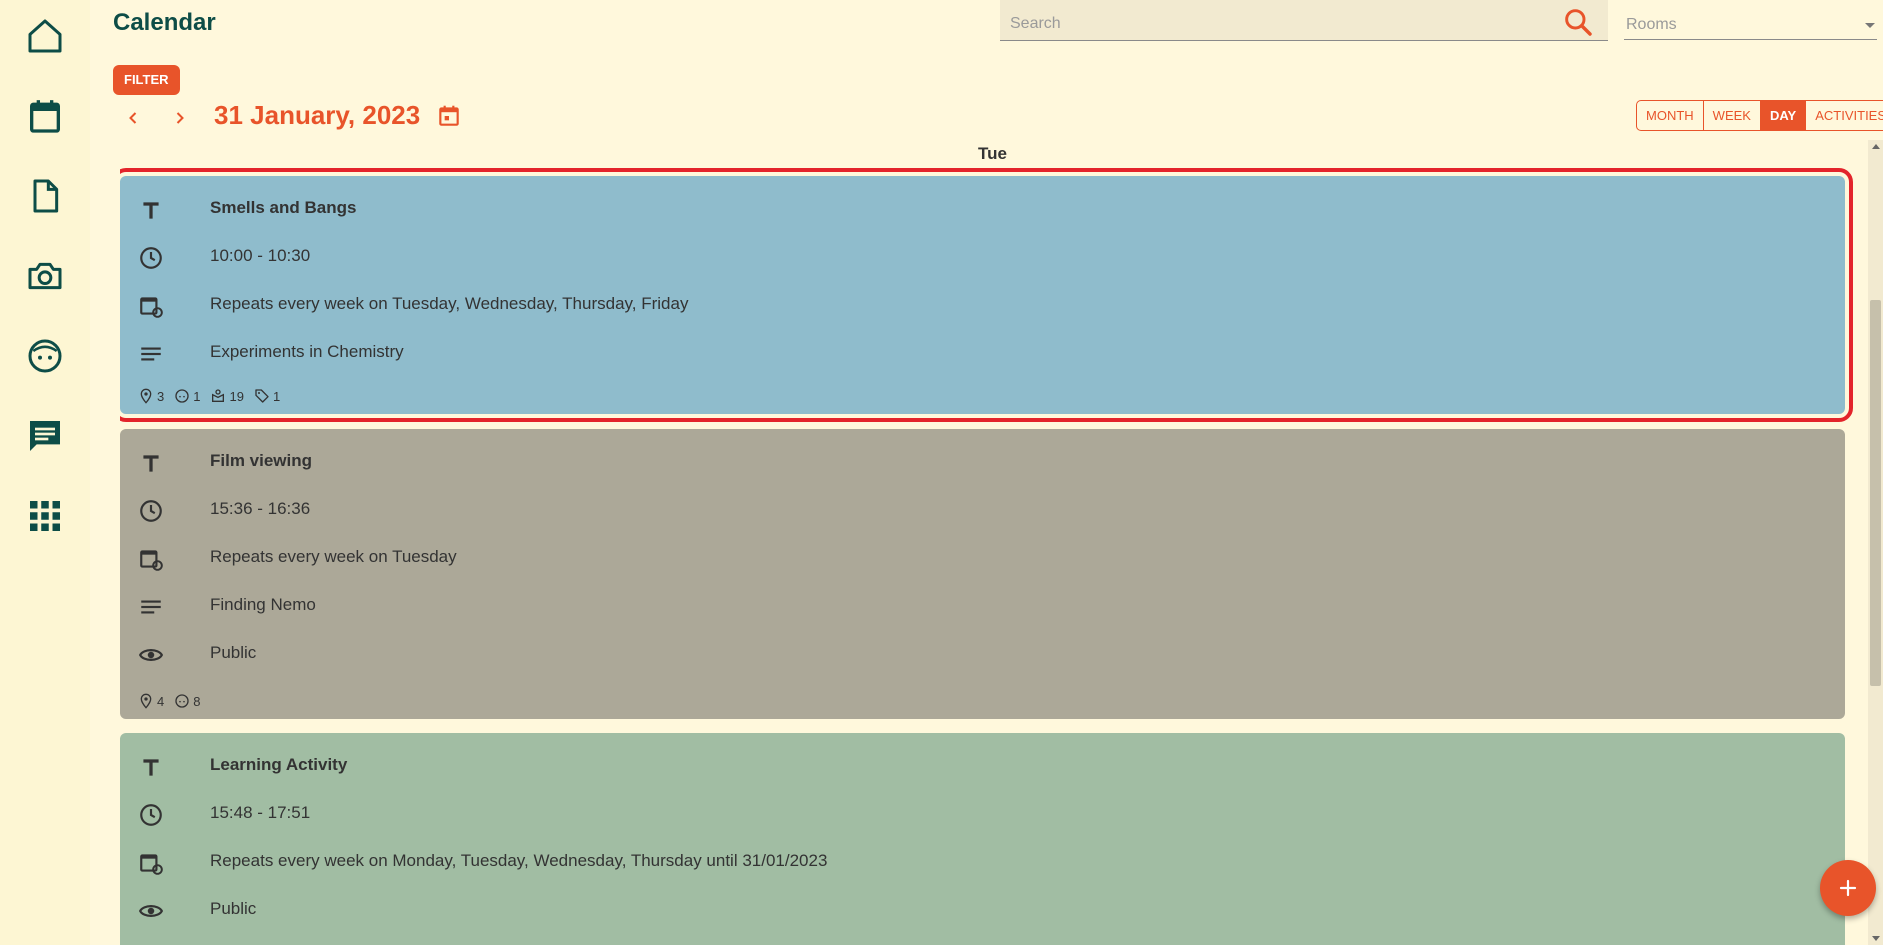  I want to click on scrollbar, so click(1875, 542).